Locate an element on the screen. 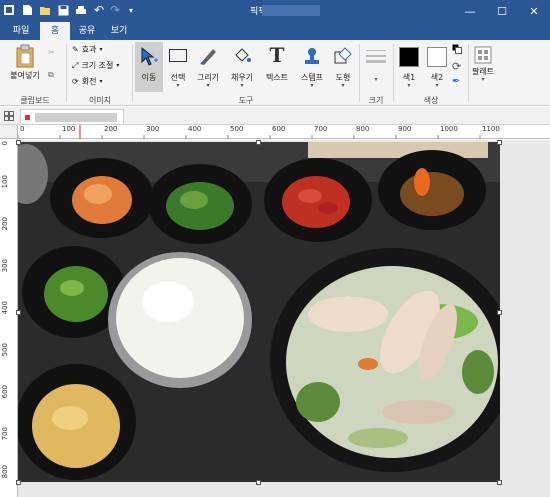  effect-label: 효과 is located at coordinates (89, 49).